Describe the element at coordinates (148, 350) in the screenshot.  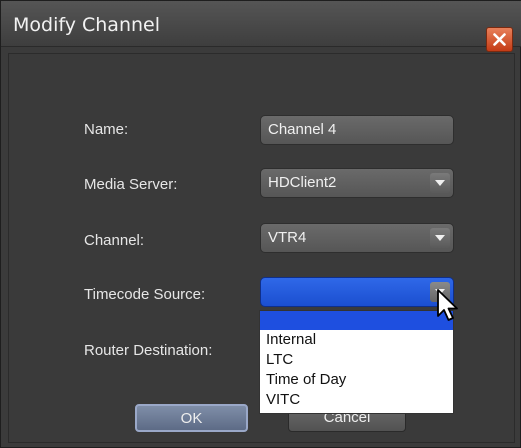
I see `router-destination-label: Router Destination:` at that location.